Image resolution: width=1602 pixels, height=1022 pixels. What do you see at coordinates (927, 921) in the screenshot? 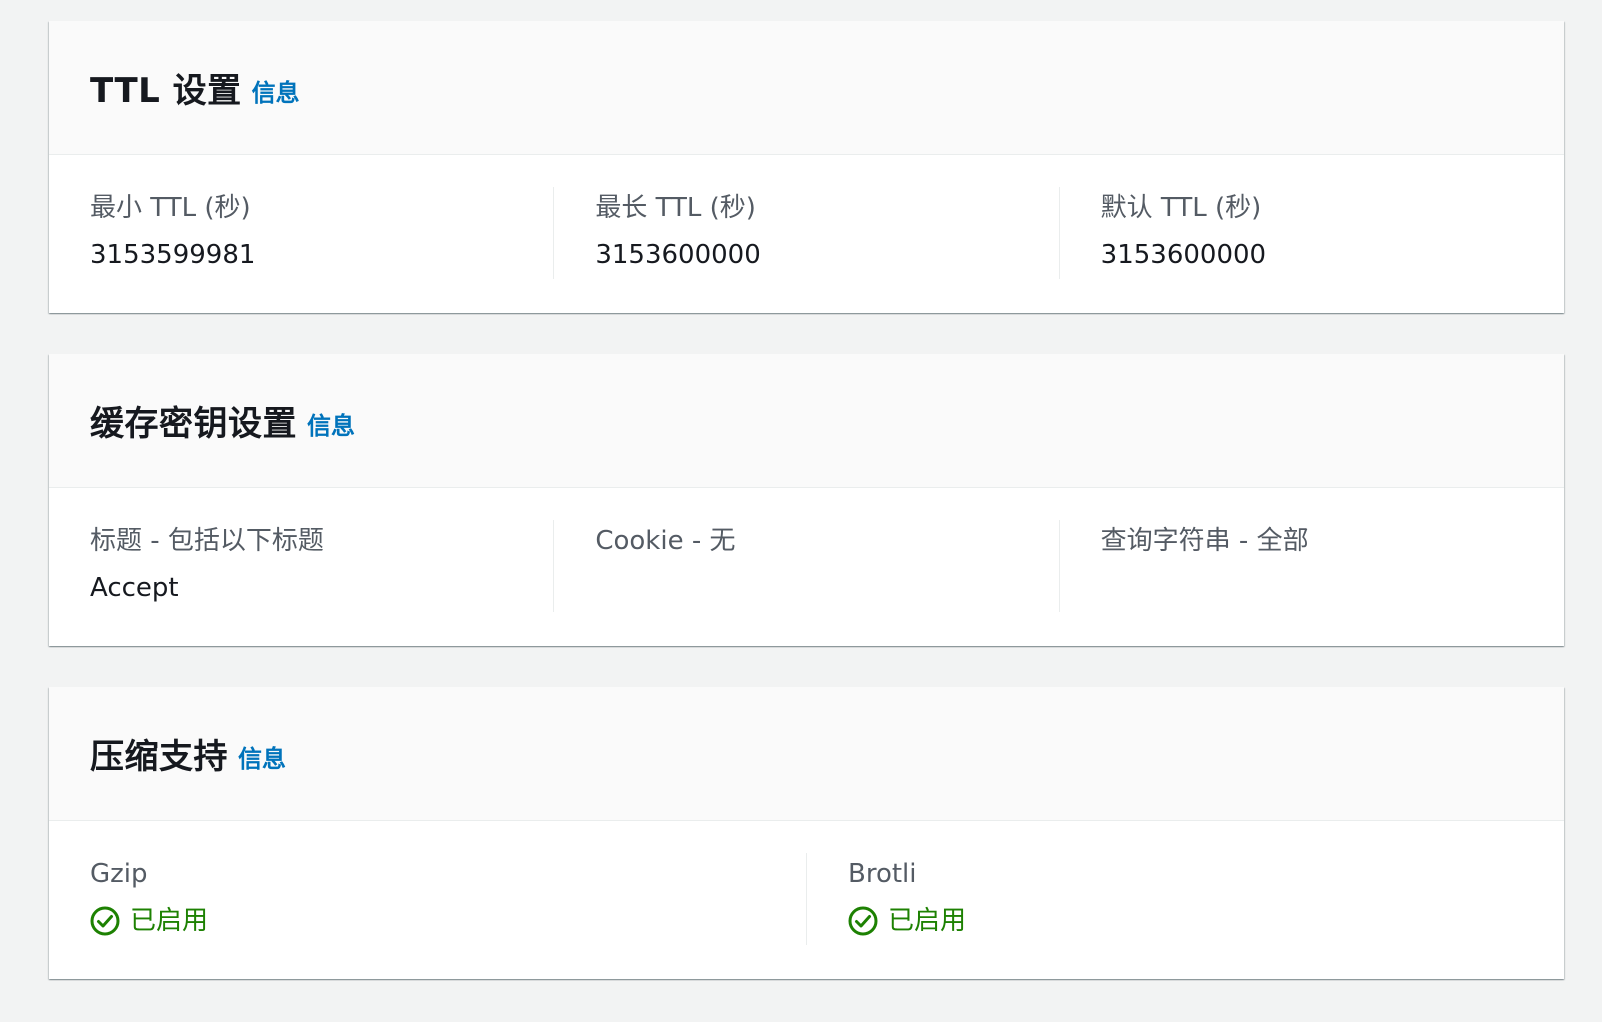
I see `brotli-status-text: 已启用` at bounding box center [927, 921].